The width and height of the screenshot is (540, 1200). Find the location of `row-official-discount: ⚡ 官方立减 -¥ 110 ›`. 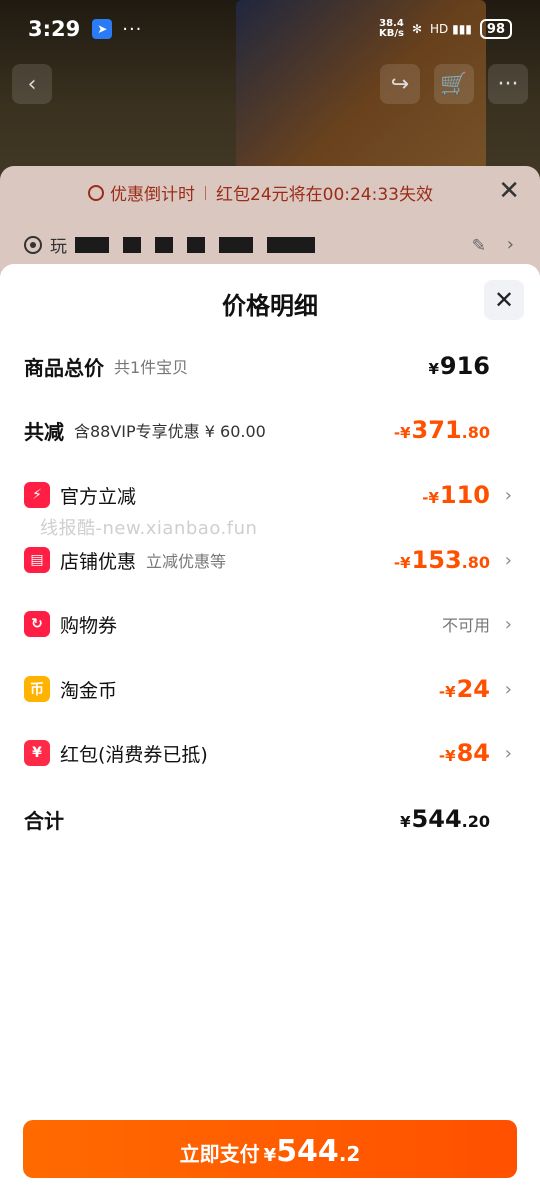

row-official-discount: ⚡ 官方立减 -¥ 110 › is located at coordinates (270, 495).